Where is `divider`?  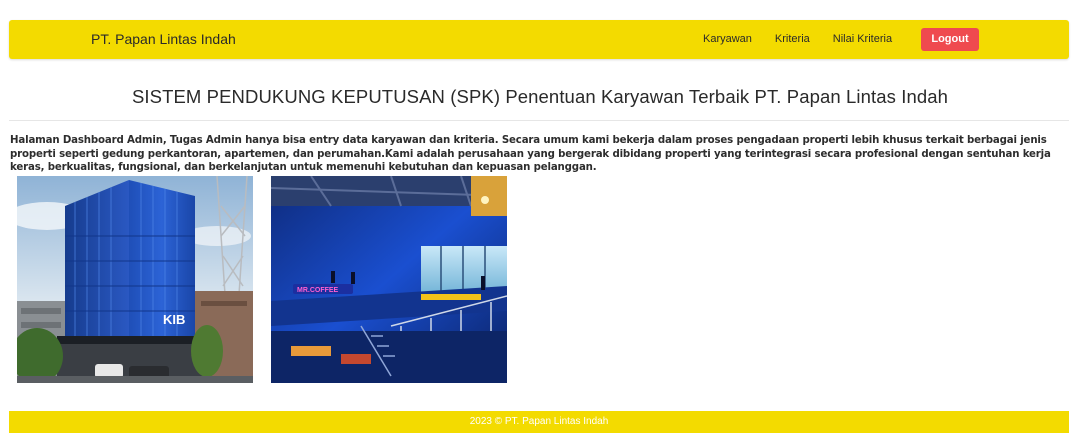 divider is located at coordinates (539, 120).